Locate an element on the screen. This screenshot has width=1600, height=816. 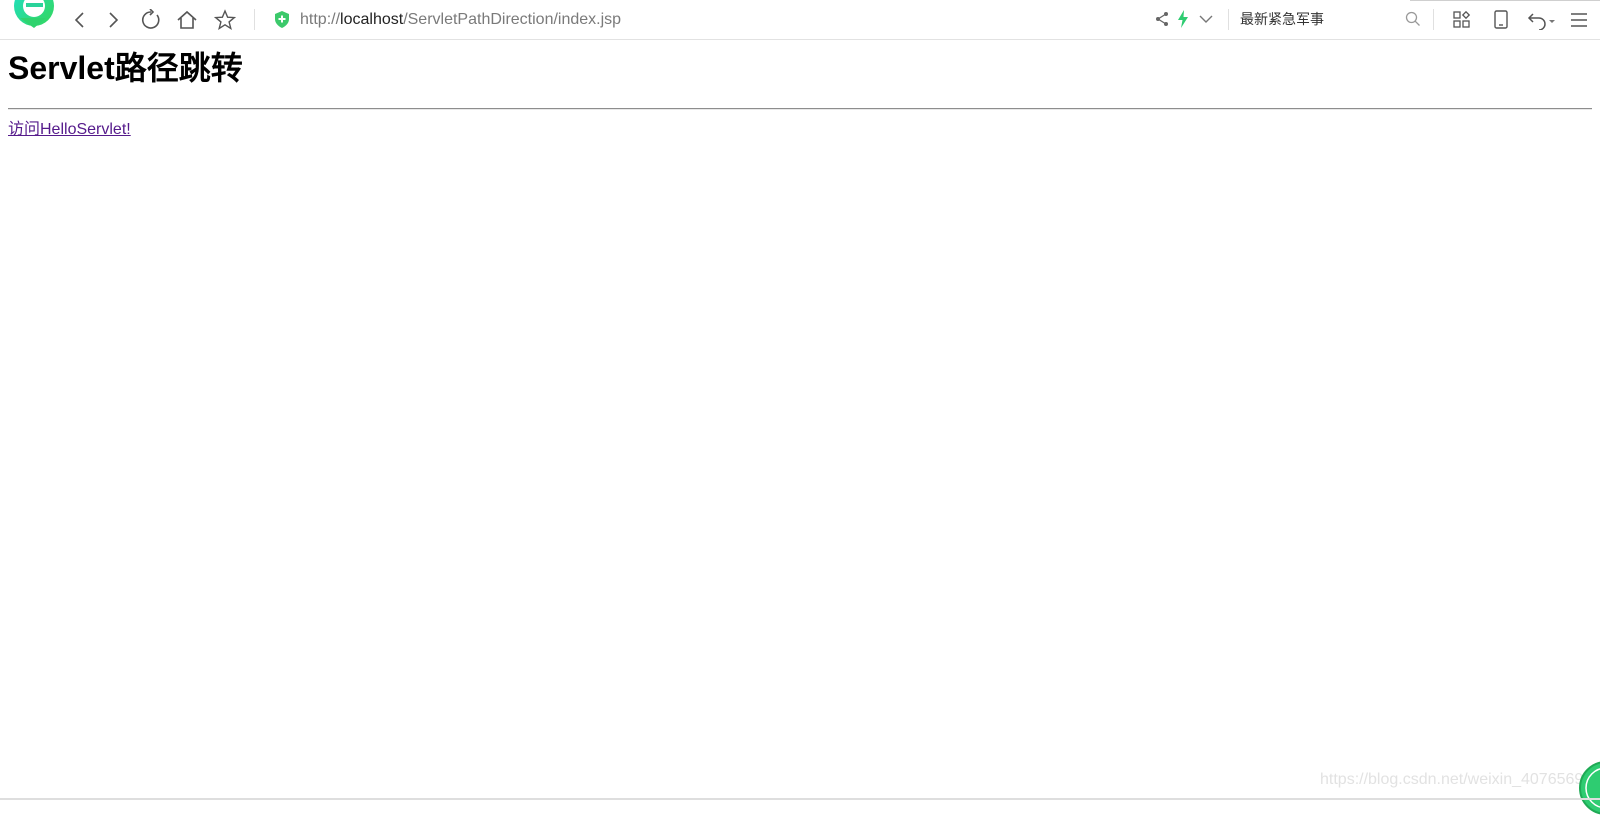
tablet-mode-button is located at coordinates (1501, 20).